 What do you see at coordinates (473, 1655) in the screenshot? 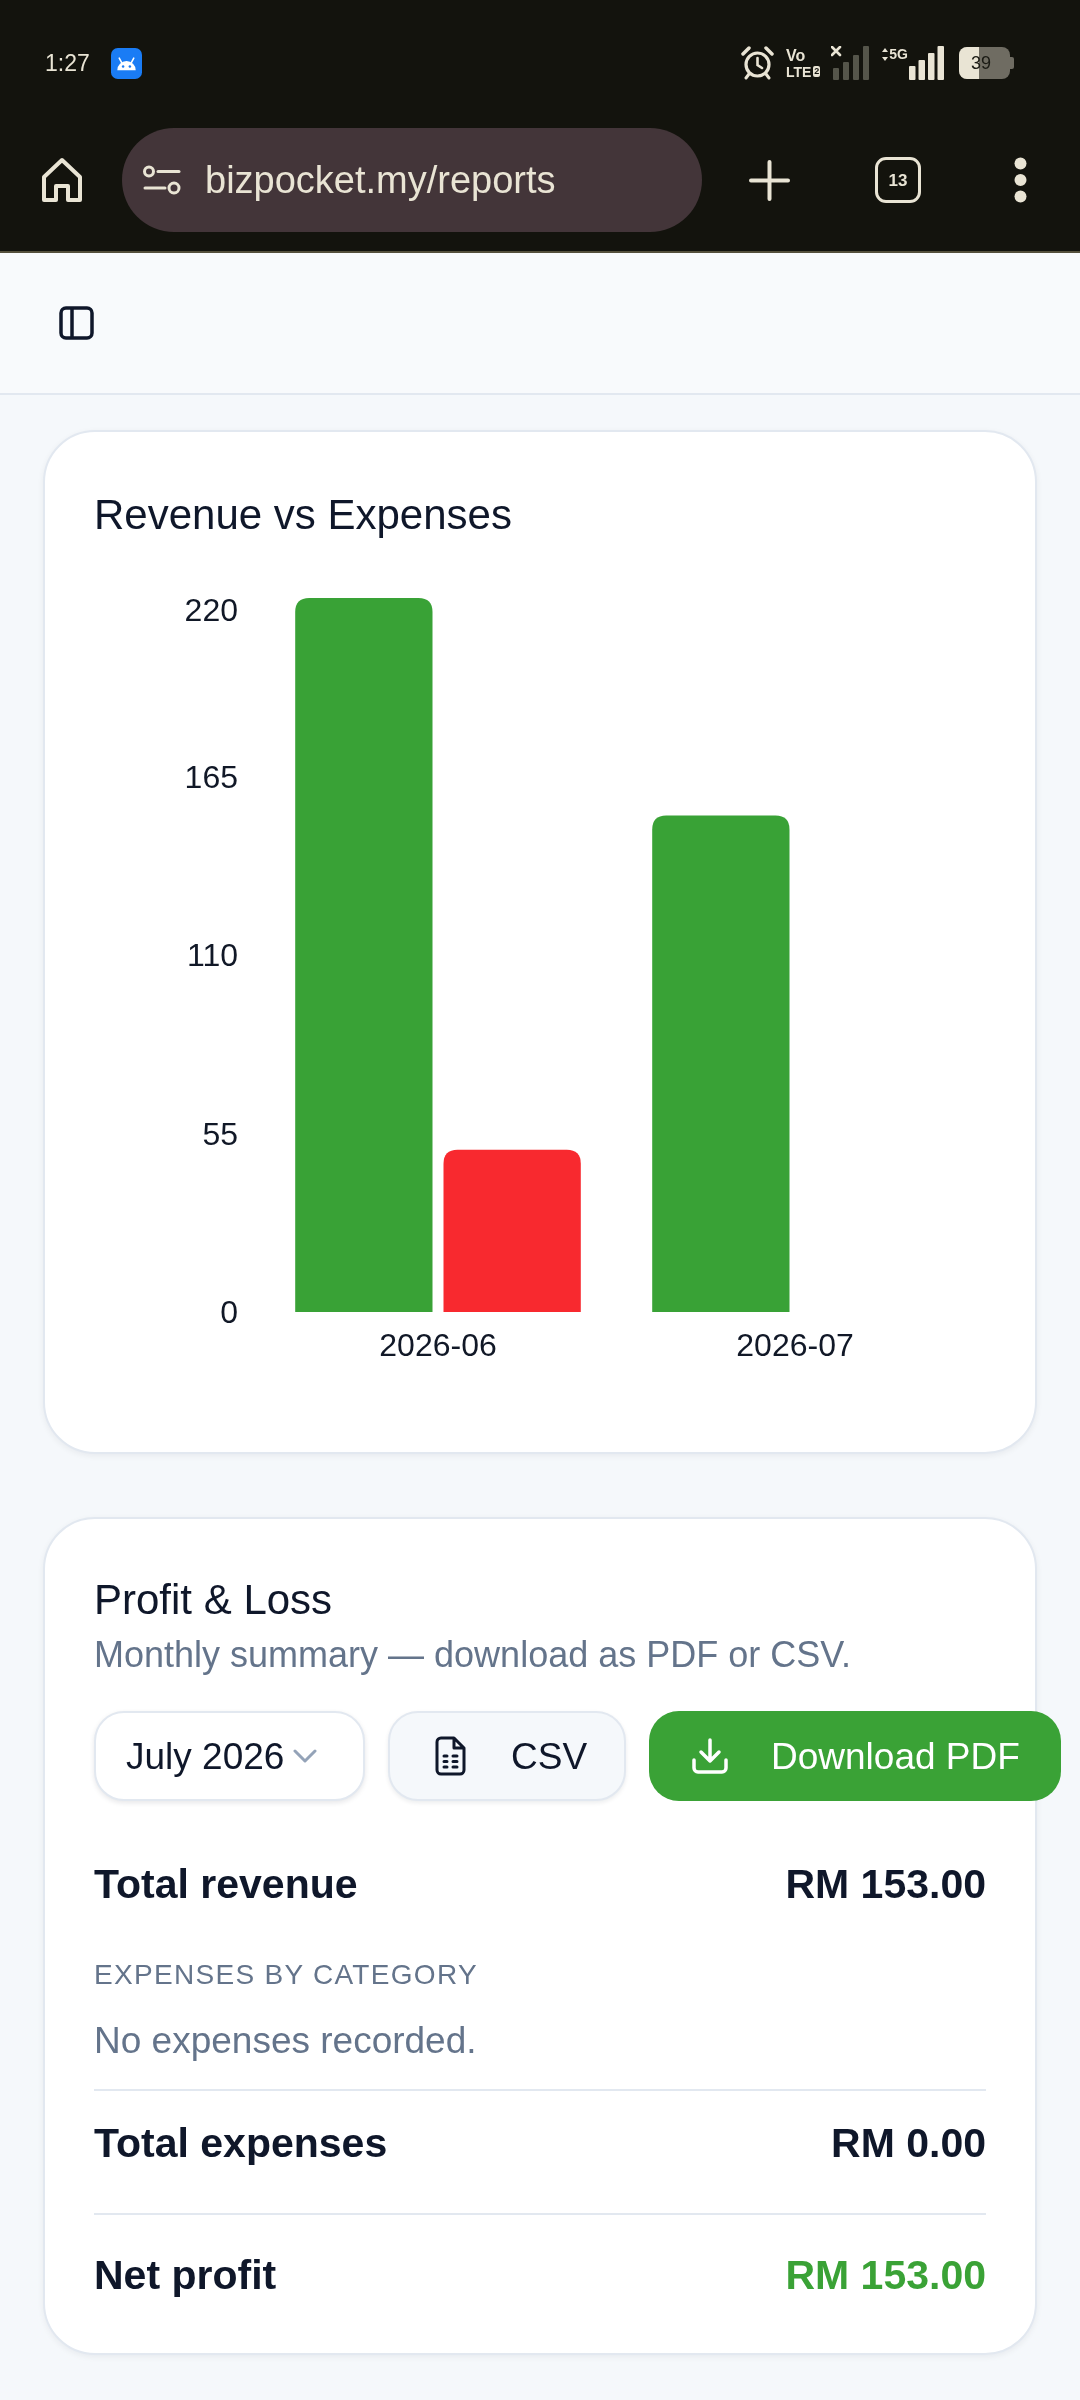
I see `card-subtitle: Monthly summary — download as PDF or CSV.` at bounding box center [473, 1655].